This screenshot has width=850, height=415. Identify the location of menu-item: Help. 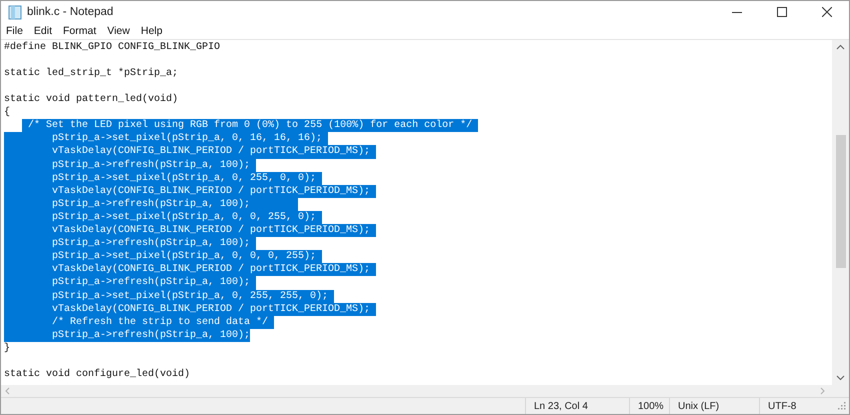
(152, 31).